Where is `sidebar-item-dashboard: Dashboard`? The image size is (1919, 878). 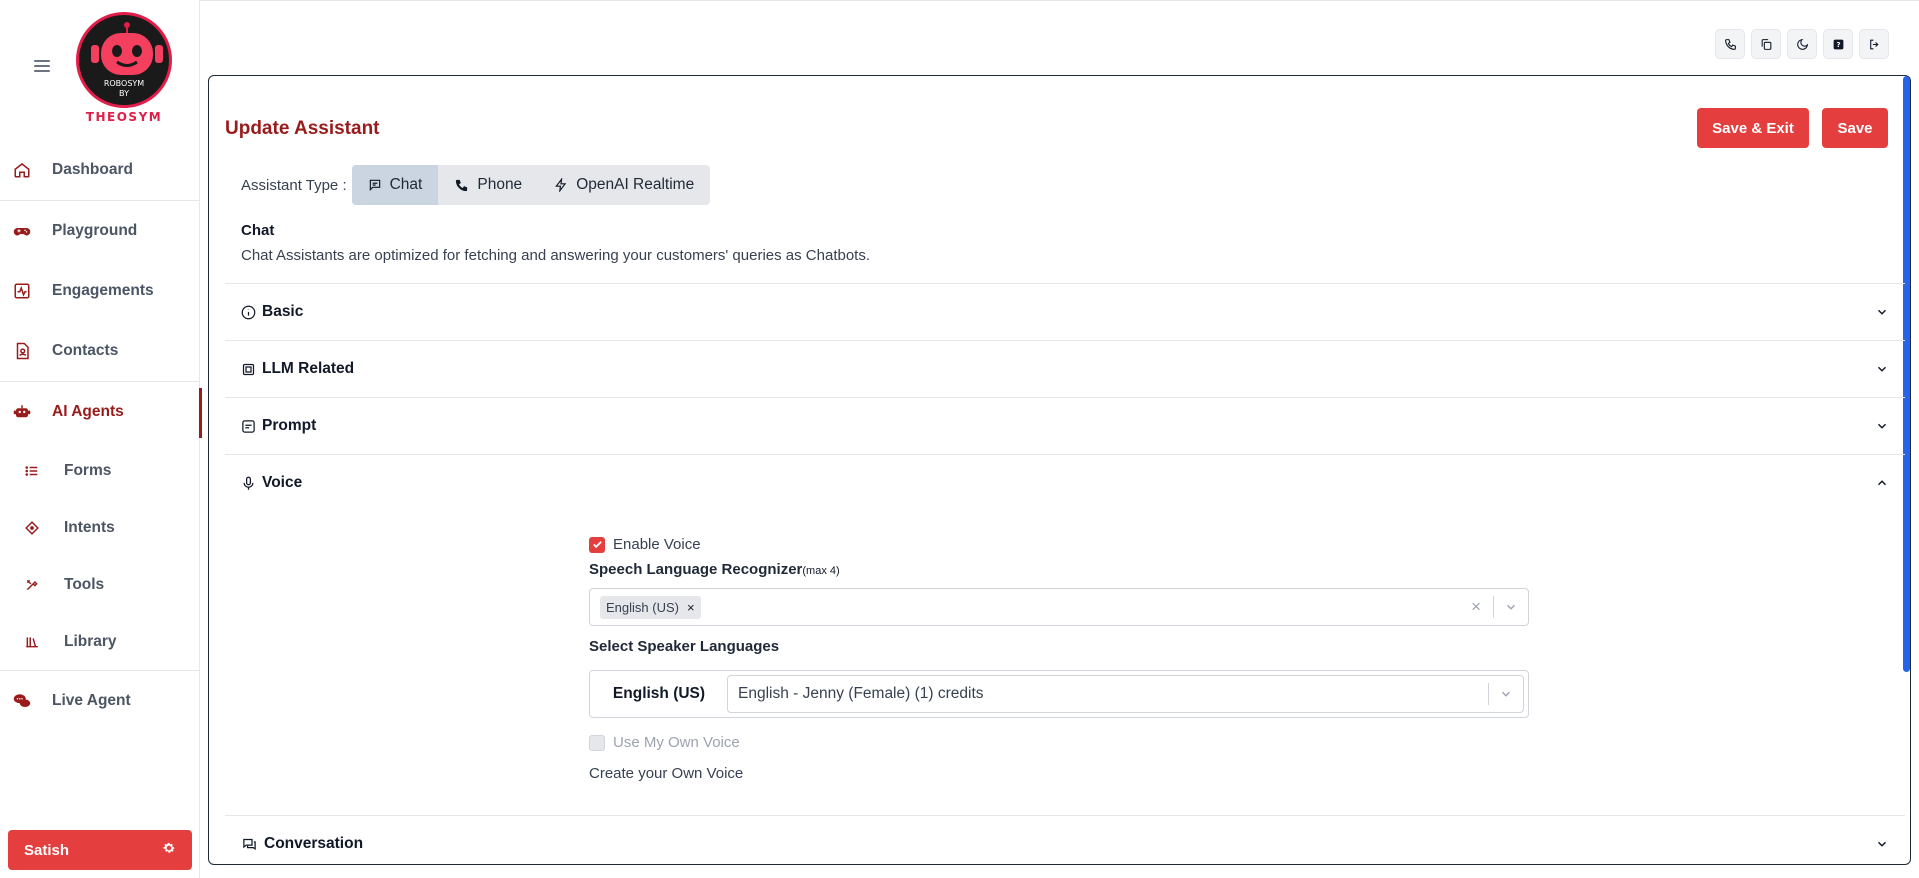
sidebar-item-dashboard: Dashboard is located at coordinates (100, 170).